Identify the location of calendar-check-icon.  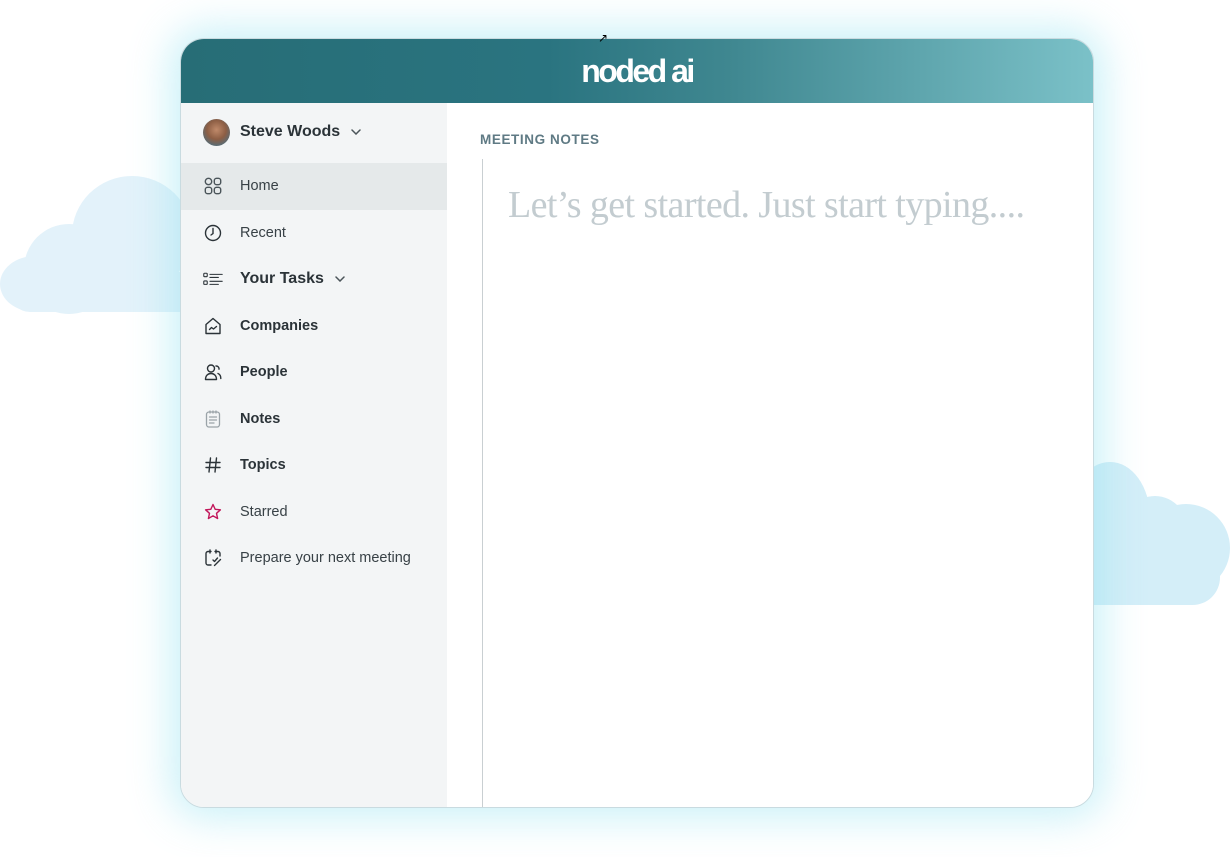
(213, 558).